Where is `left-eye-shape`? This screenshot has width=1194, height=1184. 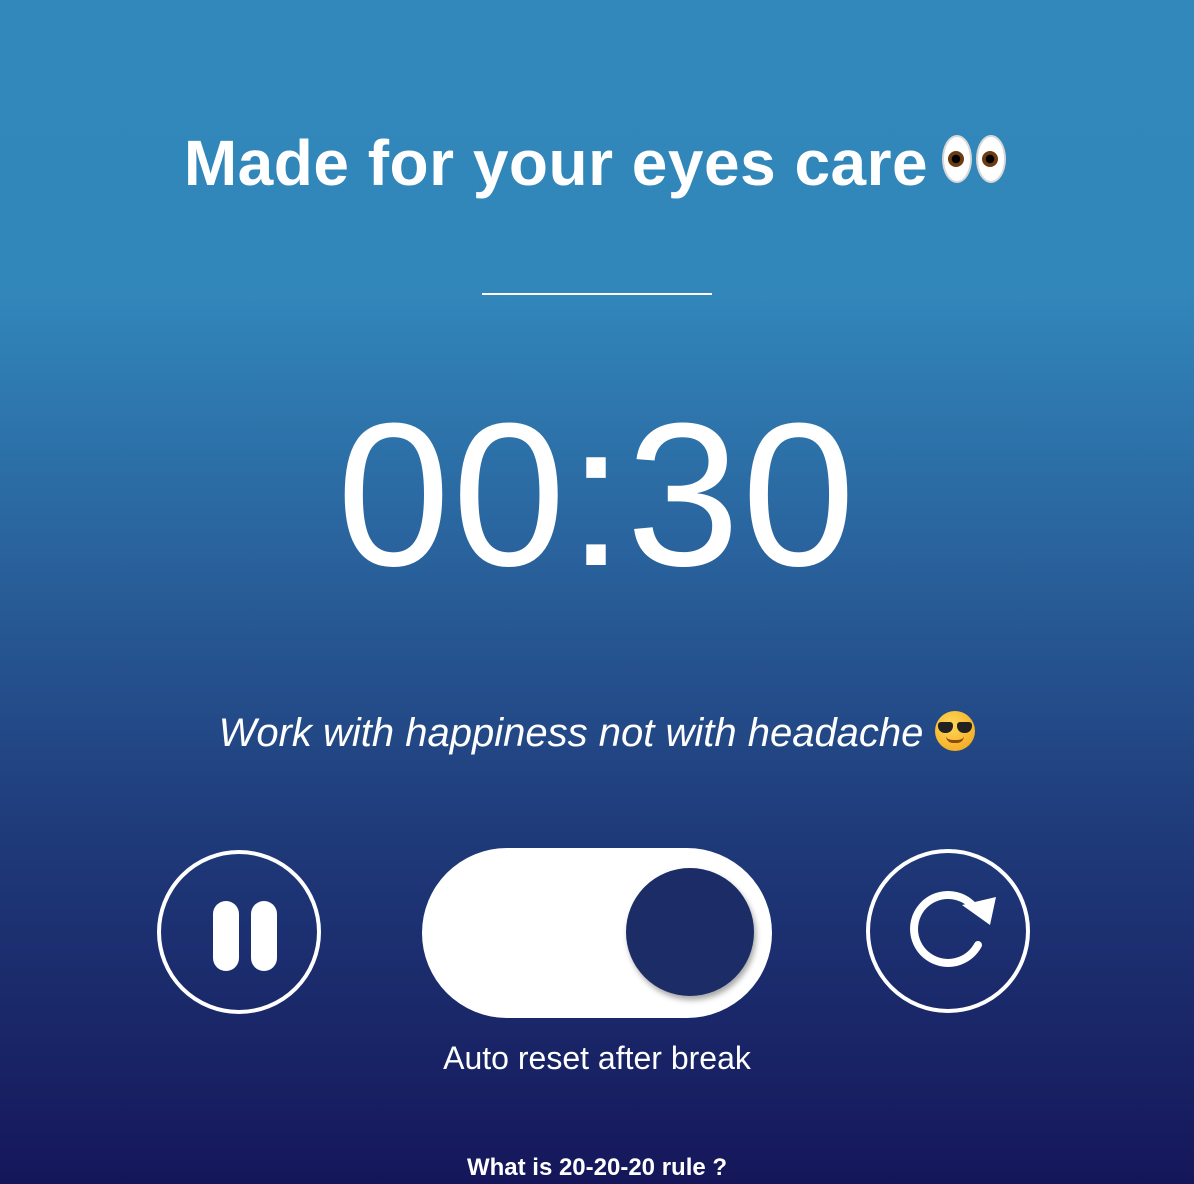 left-eye-shape is located at coordinates (957, 159).